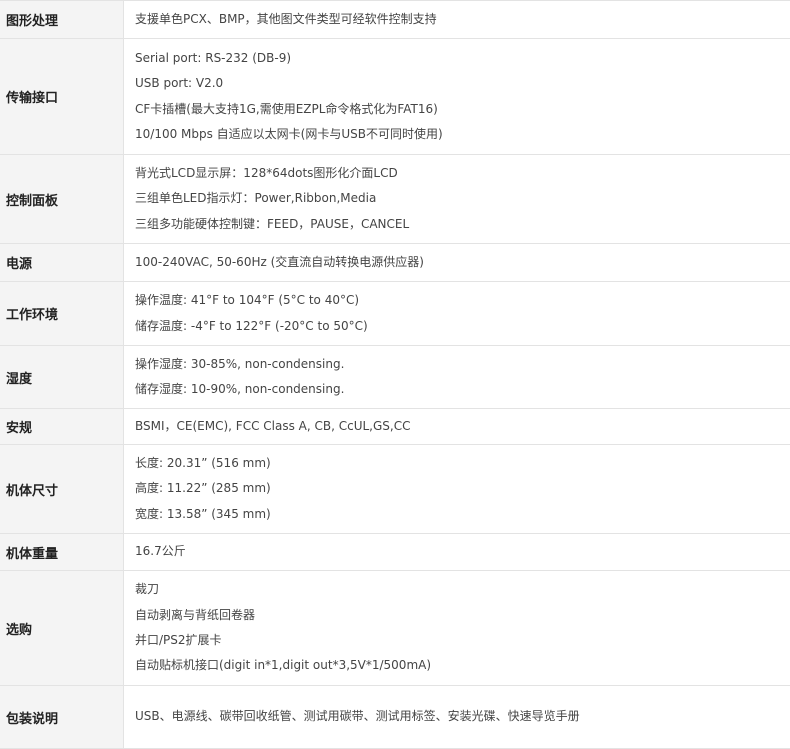  I want to click on spec-label: 电源, so click(19, 264).